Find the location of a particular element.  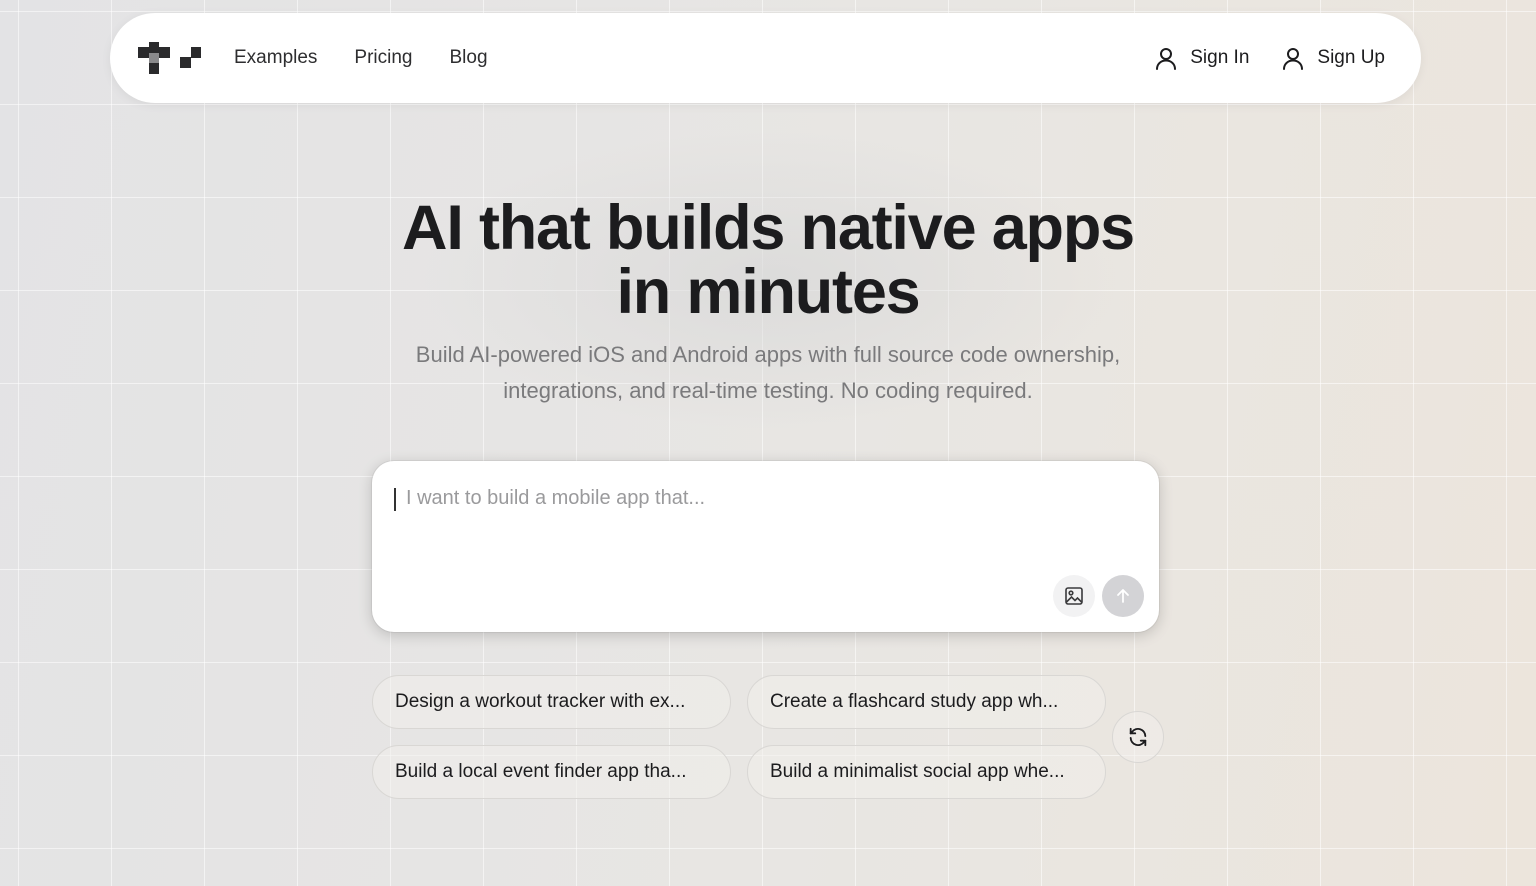

sign-in-label: Sign In is located at coordinates (1220, 57).